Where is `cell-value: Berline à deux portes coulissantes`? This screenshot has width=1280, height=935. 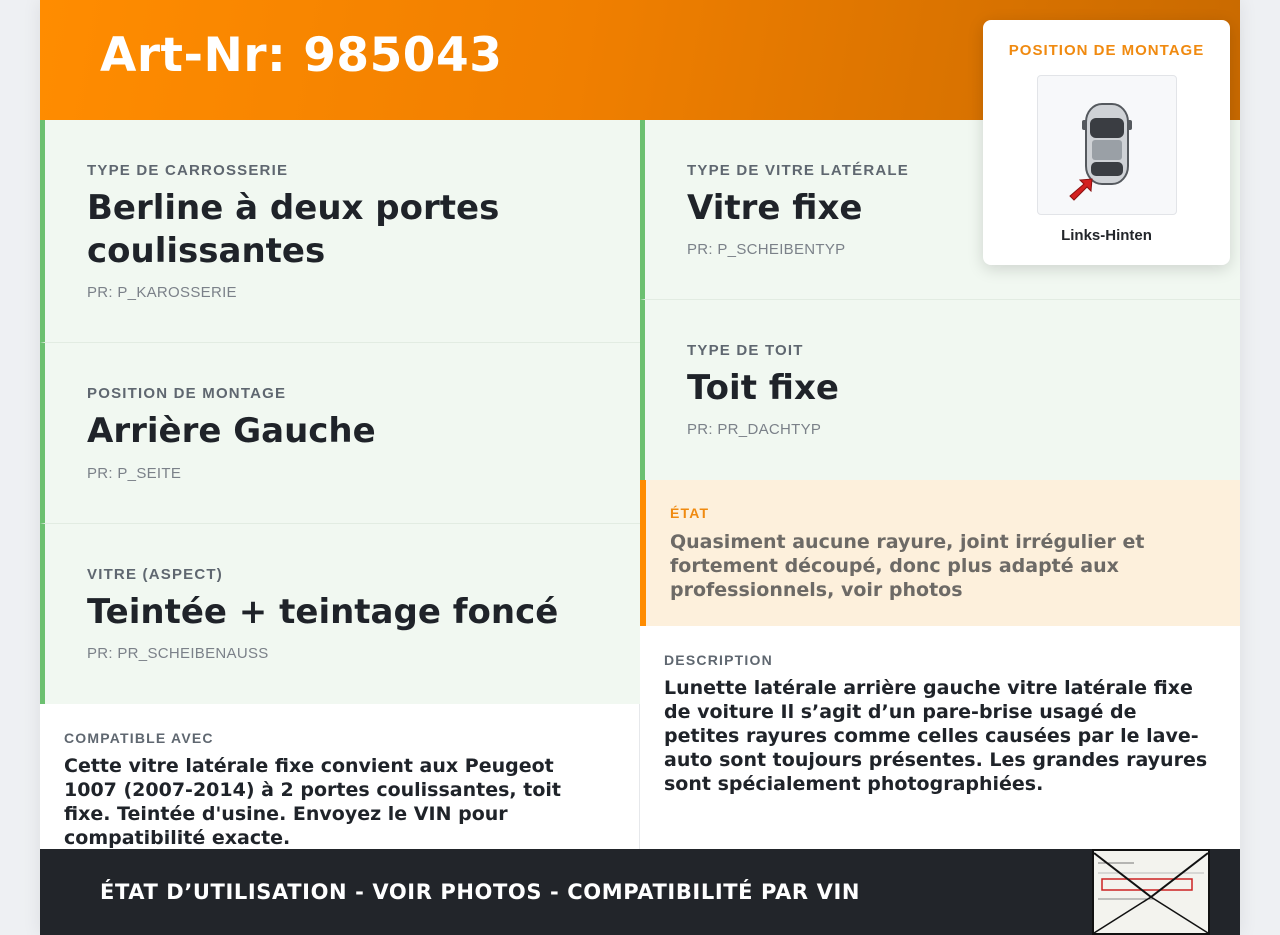 cell-value: Berline à deux portes coulissantes is located at coordinates (293, 229).